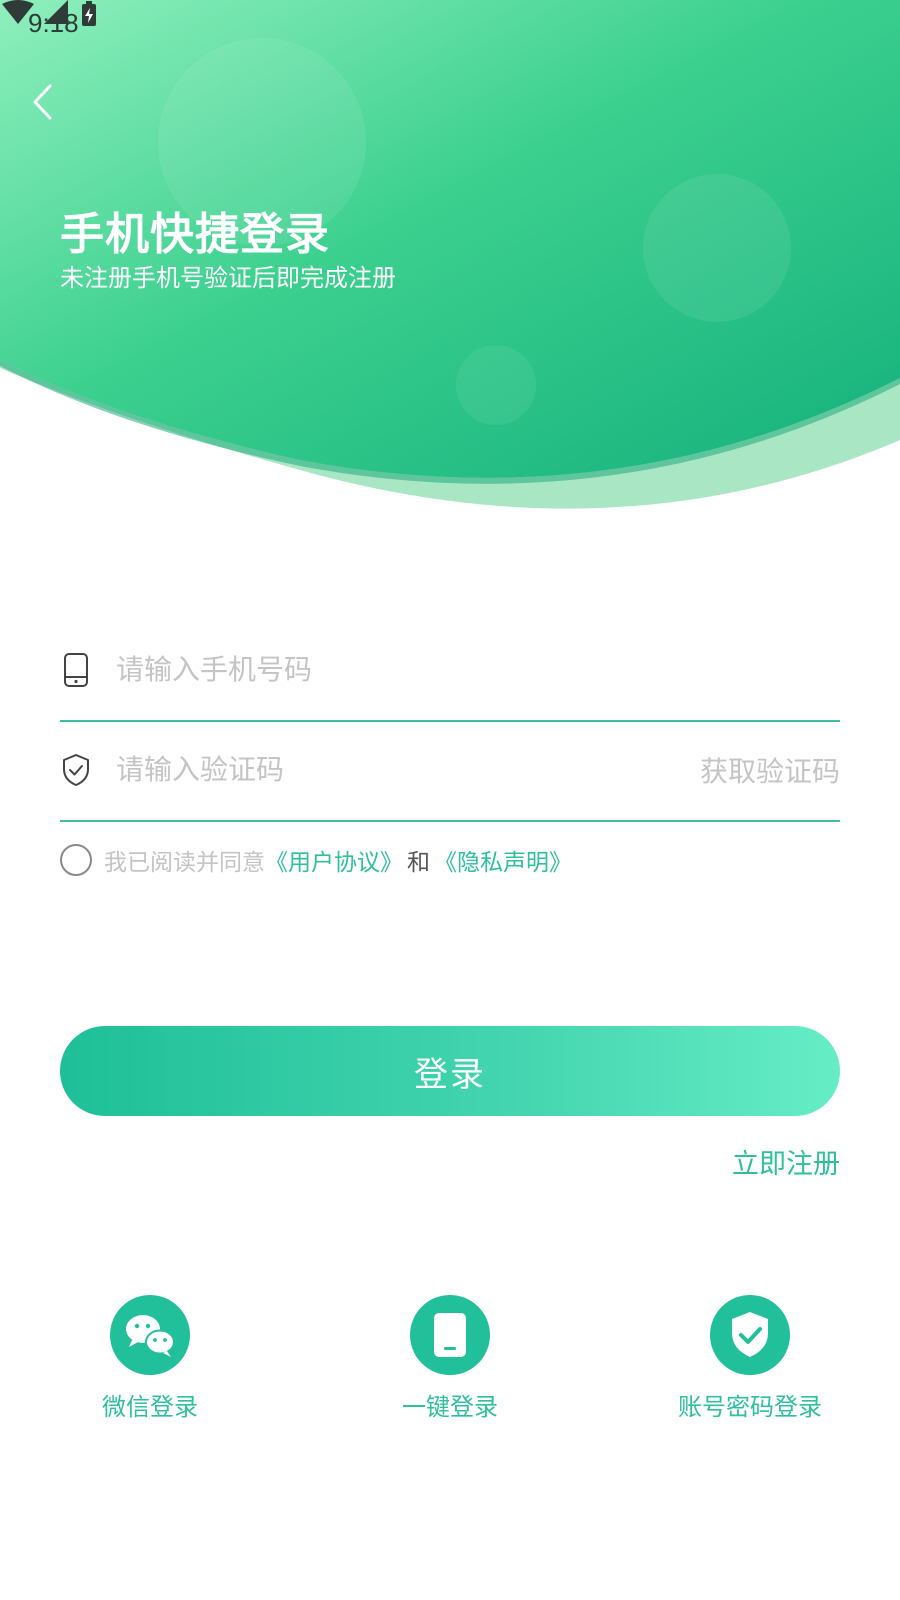  What do you see at coordinates (418, 863) in the screenshot?
I see `agreement-and: 和` at bounding box center [418, 863].